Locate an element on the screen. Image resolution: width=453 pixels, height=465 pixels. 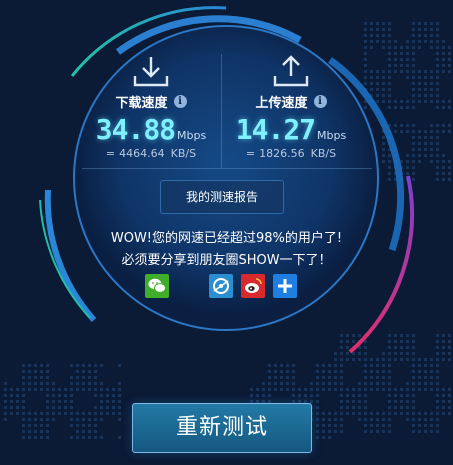
download-kb-unit: KB/S is located at coordinates (183, 153).